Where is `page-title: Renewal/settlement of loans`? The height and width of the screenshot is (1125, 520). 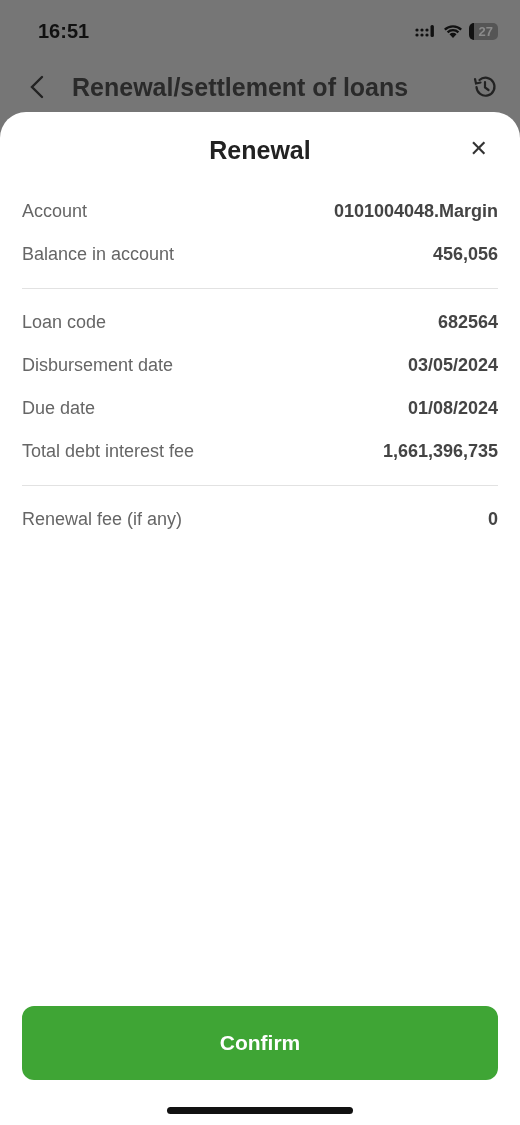 page-title: Renewal/settlement of loans is located at coordinates (241, 87).